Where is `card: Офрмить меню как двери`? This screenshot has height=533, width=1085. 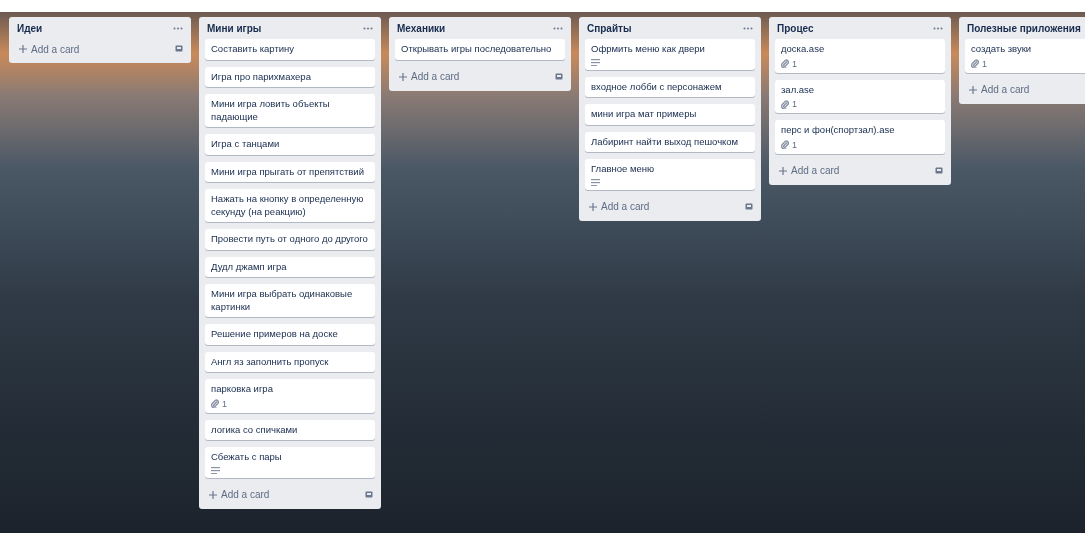 card: Офрмить меню как двери is located at coordinates (670, 54).